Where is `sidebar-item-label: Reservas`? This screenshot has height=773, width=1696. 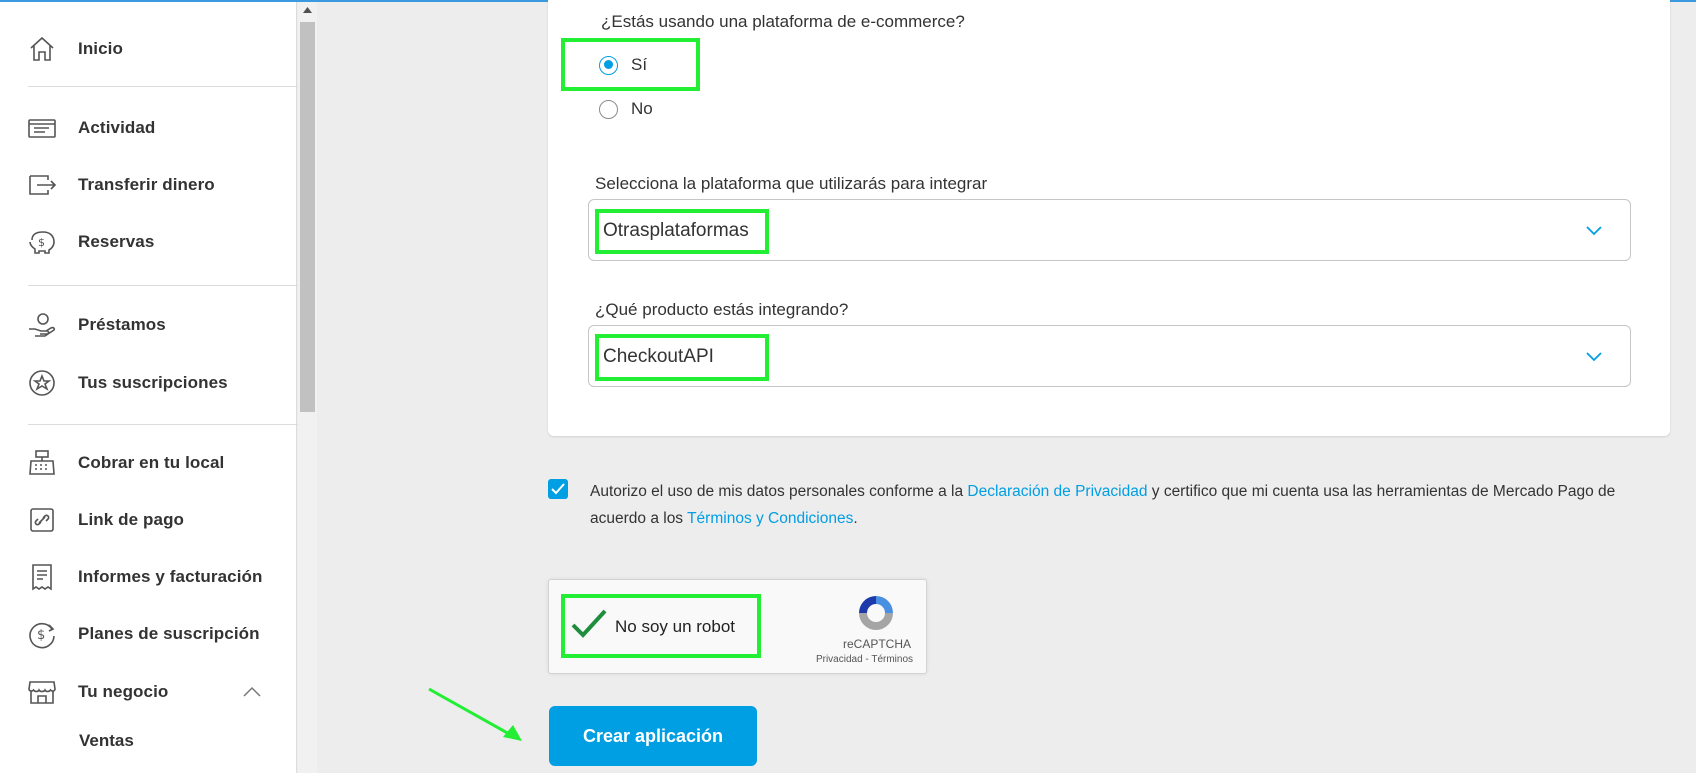 sidebar-item-label: Reservas is located at coordinates (116, 241).